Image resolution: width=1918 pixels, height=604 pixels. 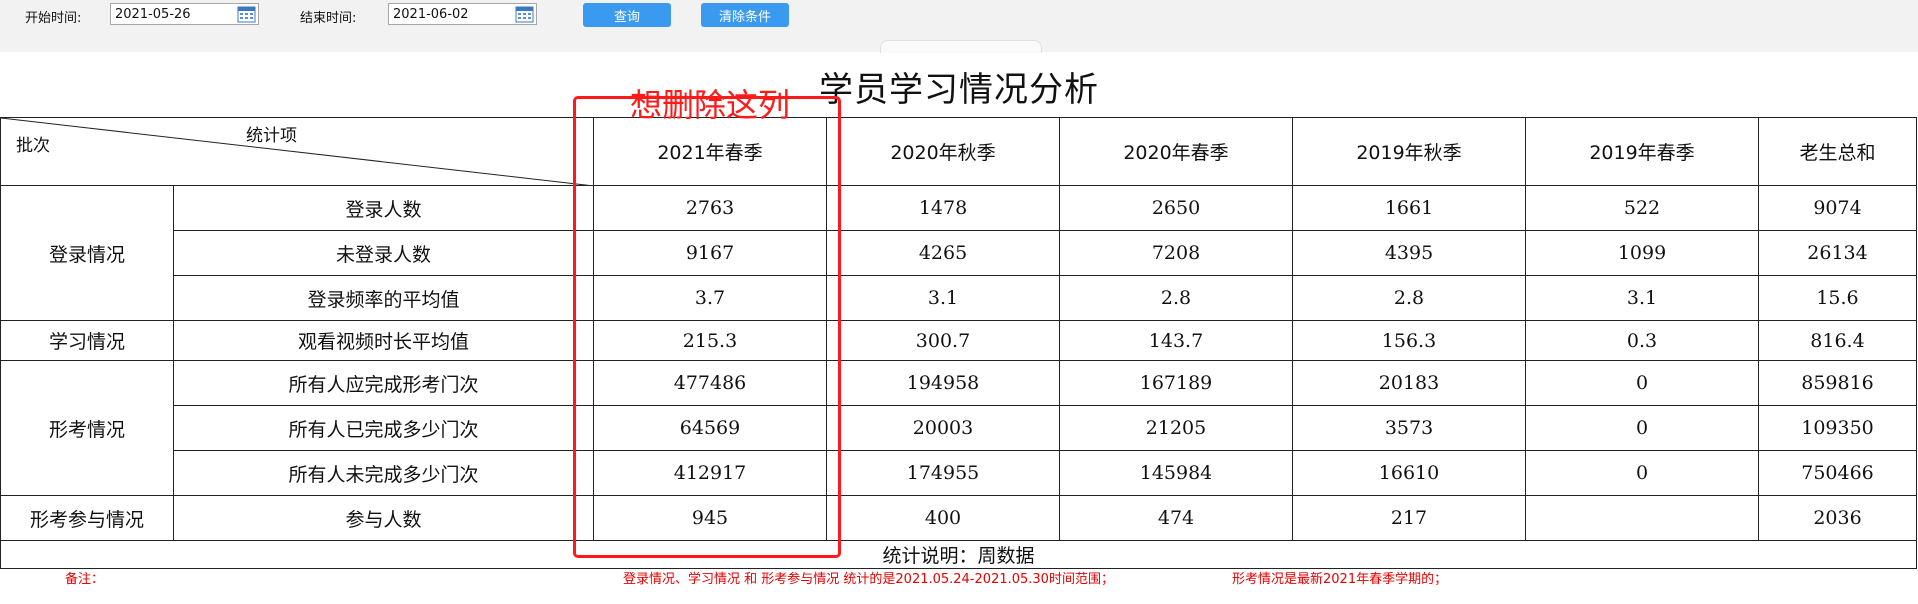 I want to click on row-label: 参与人数, so click(x=383, y=518).